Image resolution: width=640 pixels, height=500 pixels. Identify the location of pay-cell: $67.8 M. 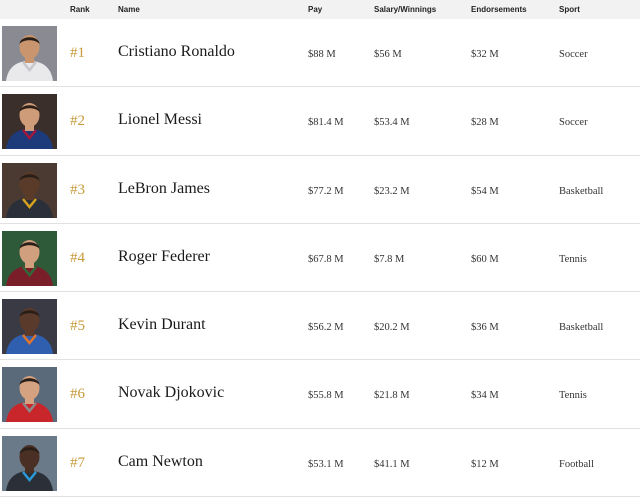
(326, 259).